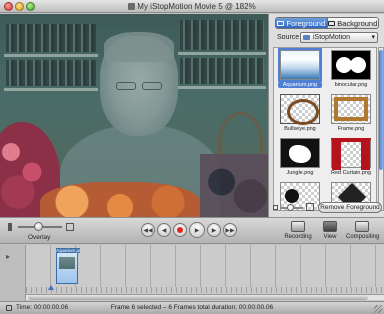  What do you see at coordinates (300, 85) in the screenshot?
I see `thumbnail-label: Aquarium.png` at bounding box center [300, 85].